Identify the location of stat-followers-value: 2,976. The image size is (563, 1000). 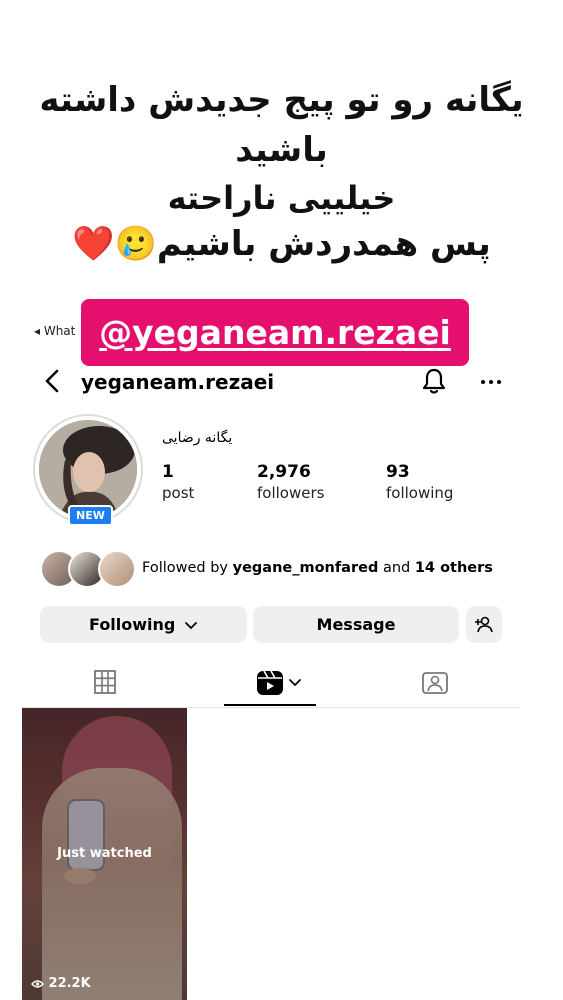
(284, 472).